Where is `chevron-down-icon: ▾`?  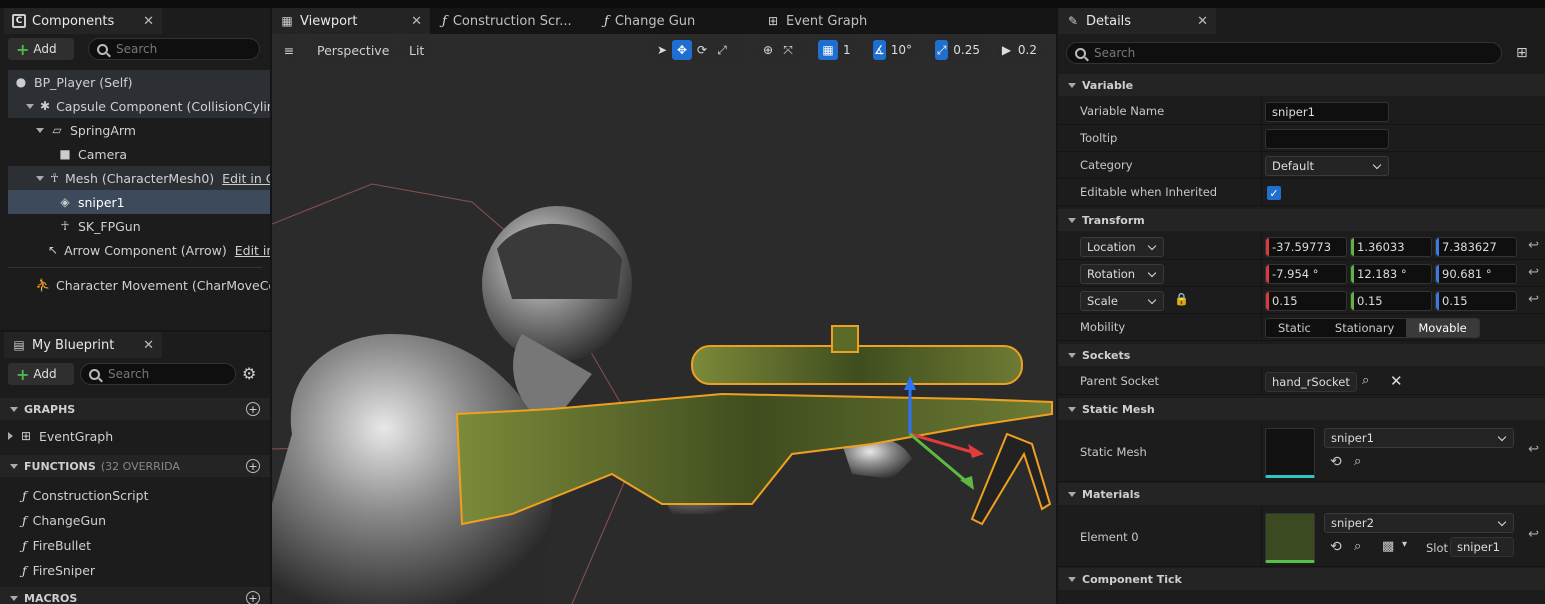
chevron-down-icon: ▾ is located at coordinates (1404, 544).